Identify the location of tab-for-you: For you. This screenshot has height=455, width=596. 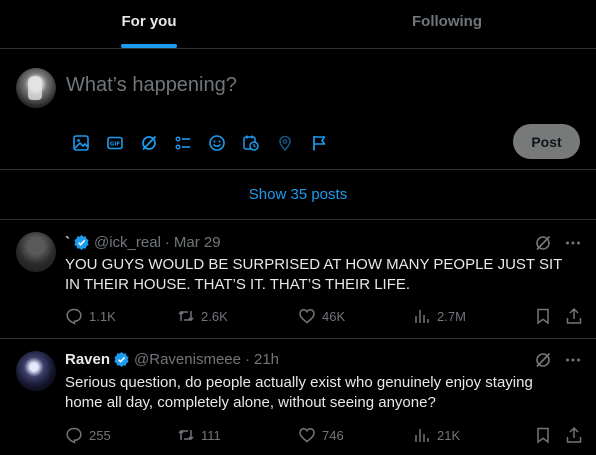
(149, 24).